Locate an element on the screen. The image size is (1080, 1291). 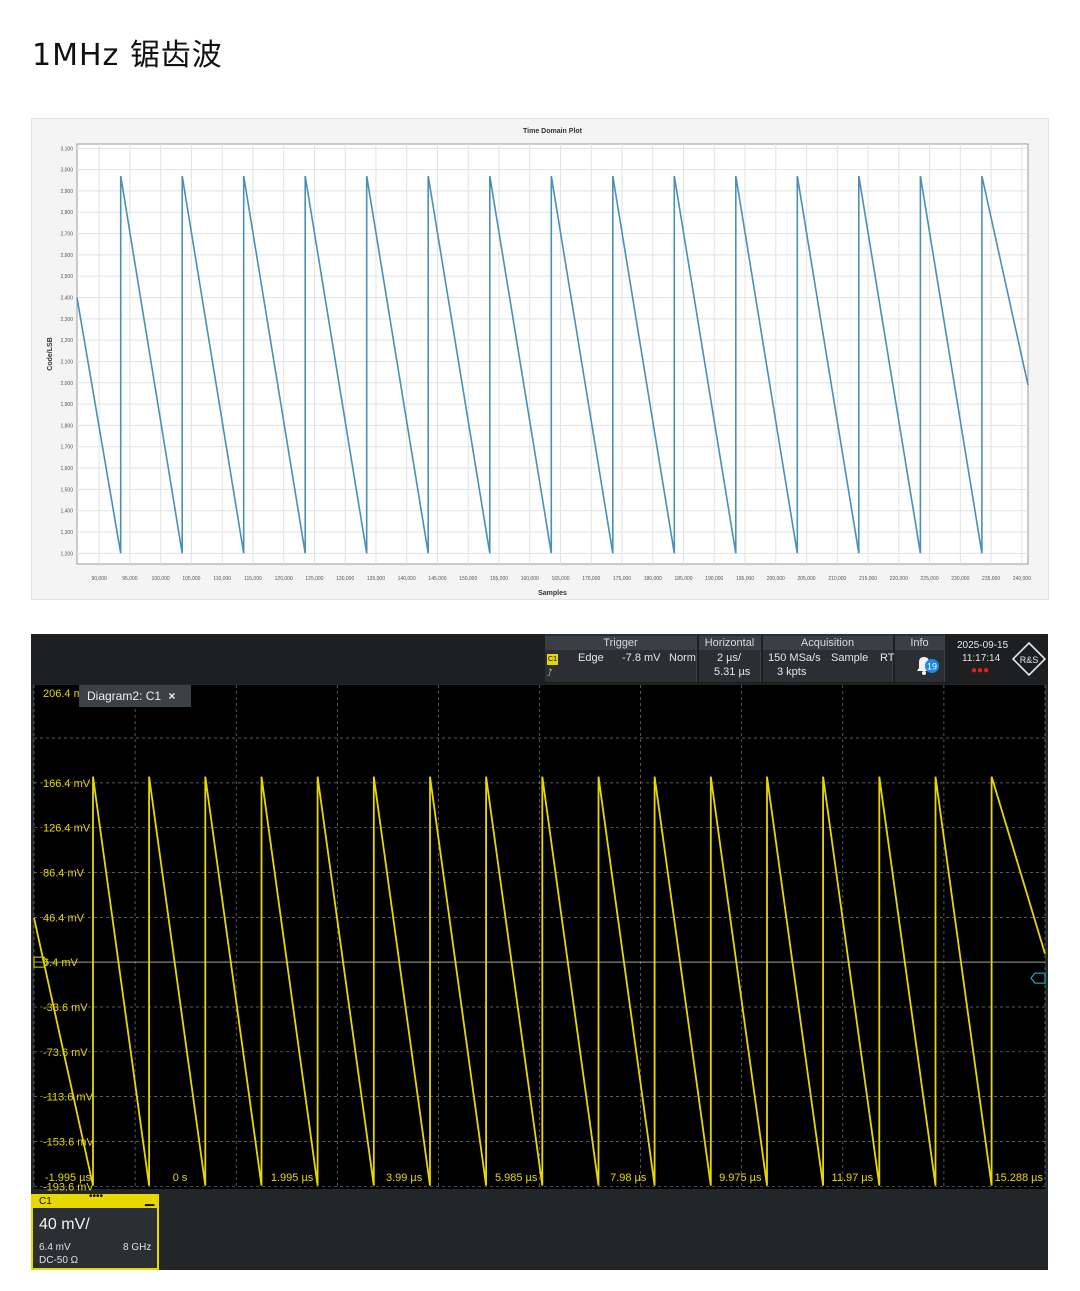
y-axis-label: Code/LSB is located at coordinates (50, 353).